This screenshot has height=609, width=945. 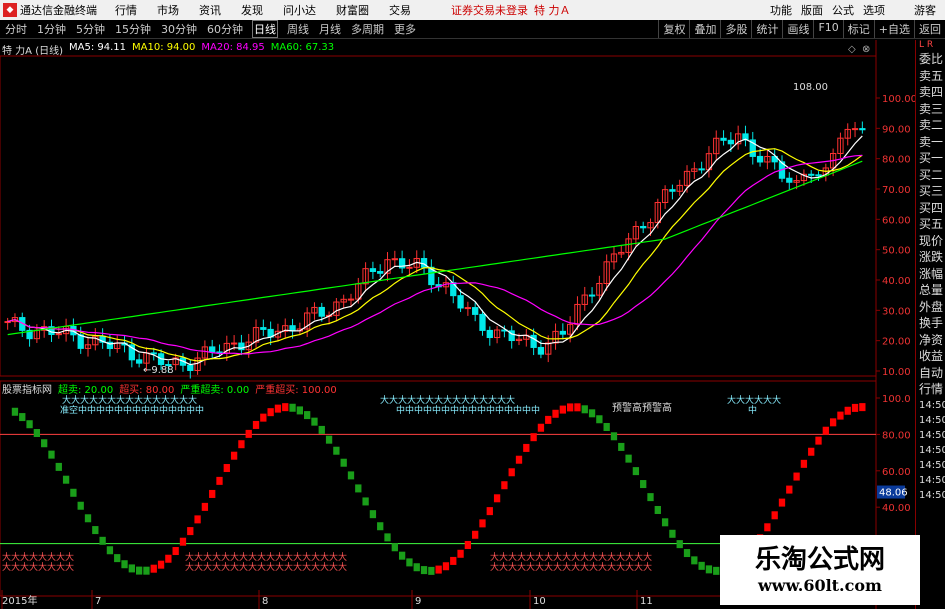 I want to click on side-item: 委比, so click(x=930, y=59).